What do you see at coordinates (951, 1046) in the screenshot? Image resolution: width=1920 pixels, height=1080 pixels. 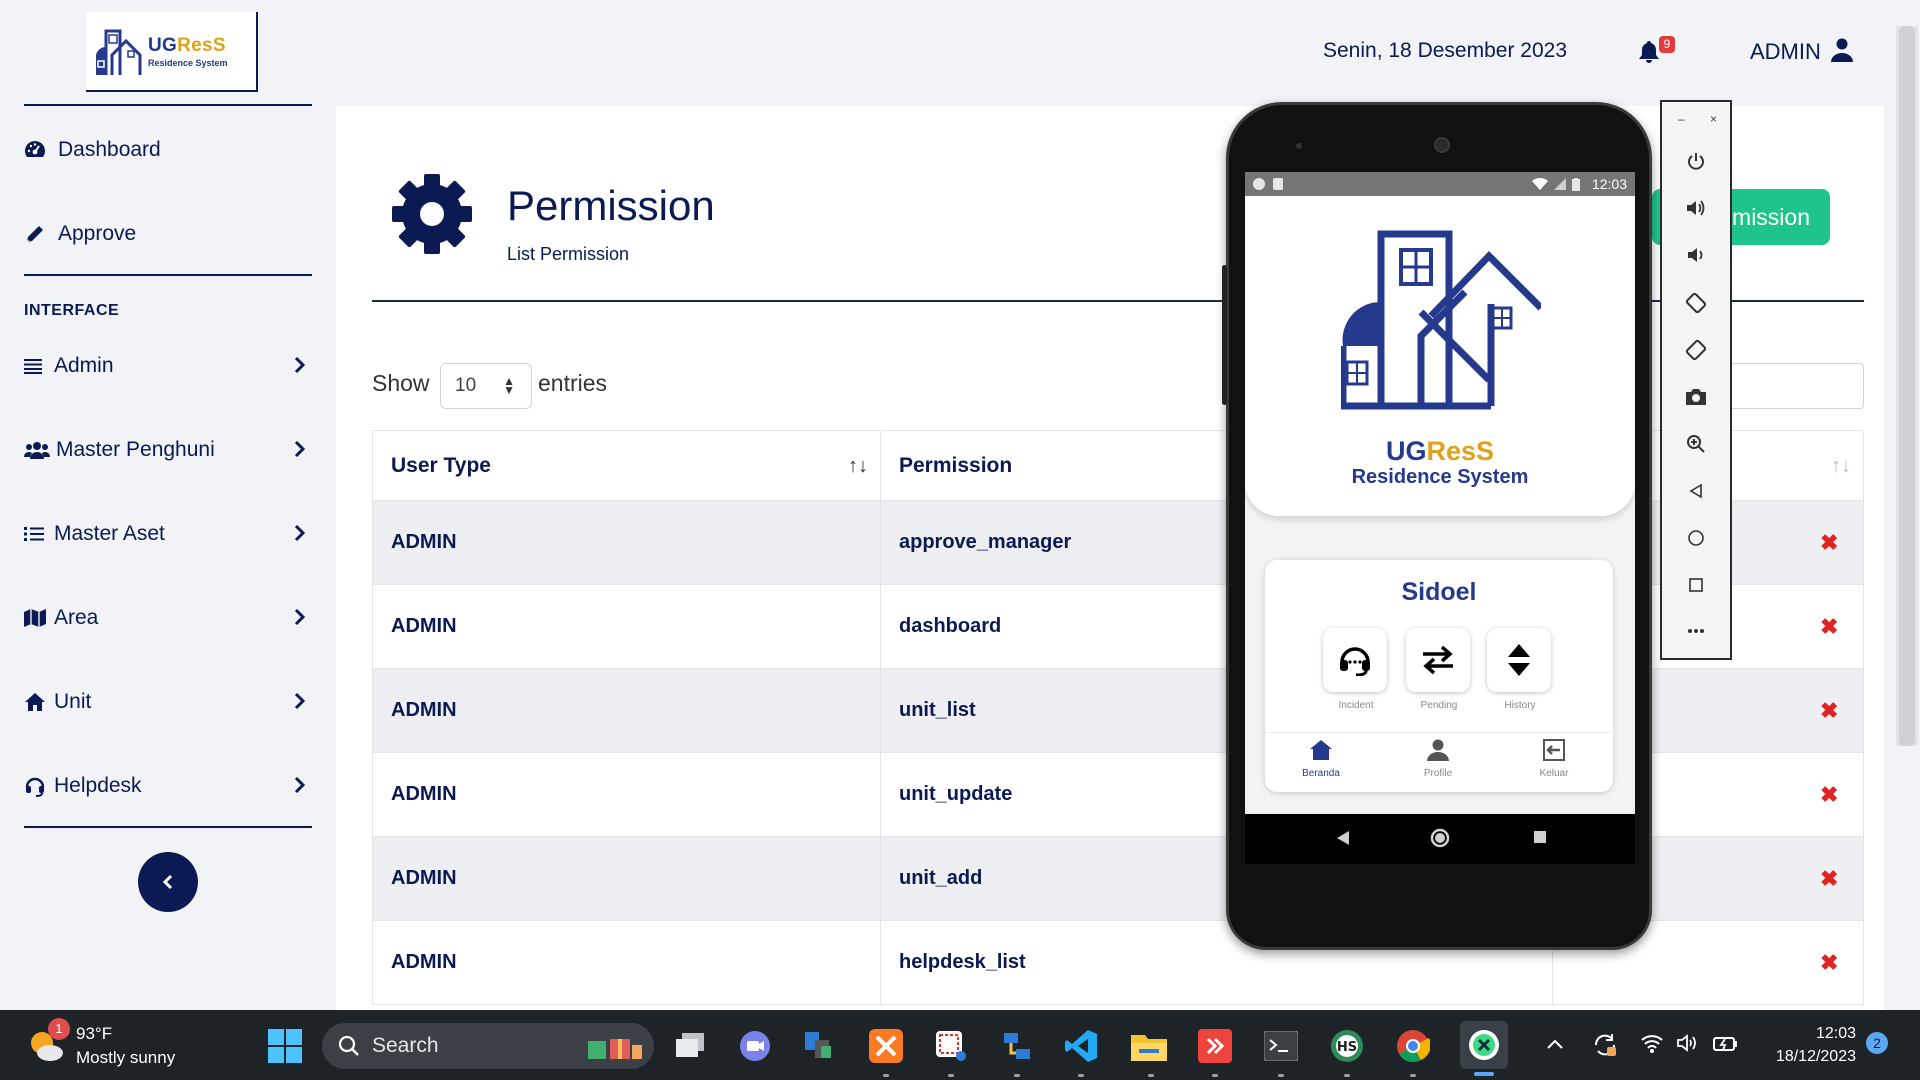 I see `snipping-tool-icon` at bounding box center [951, 1046].